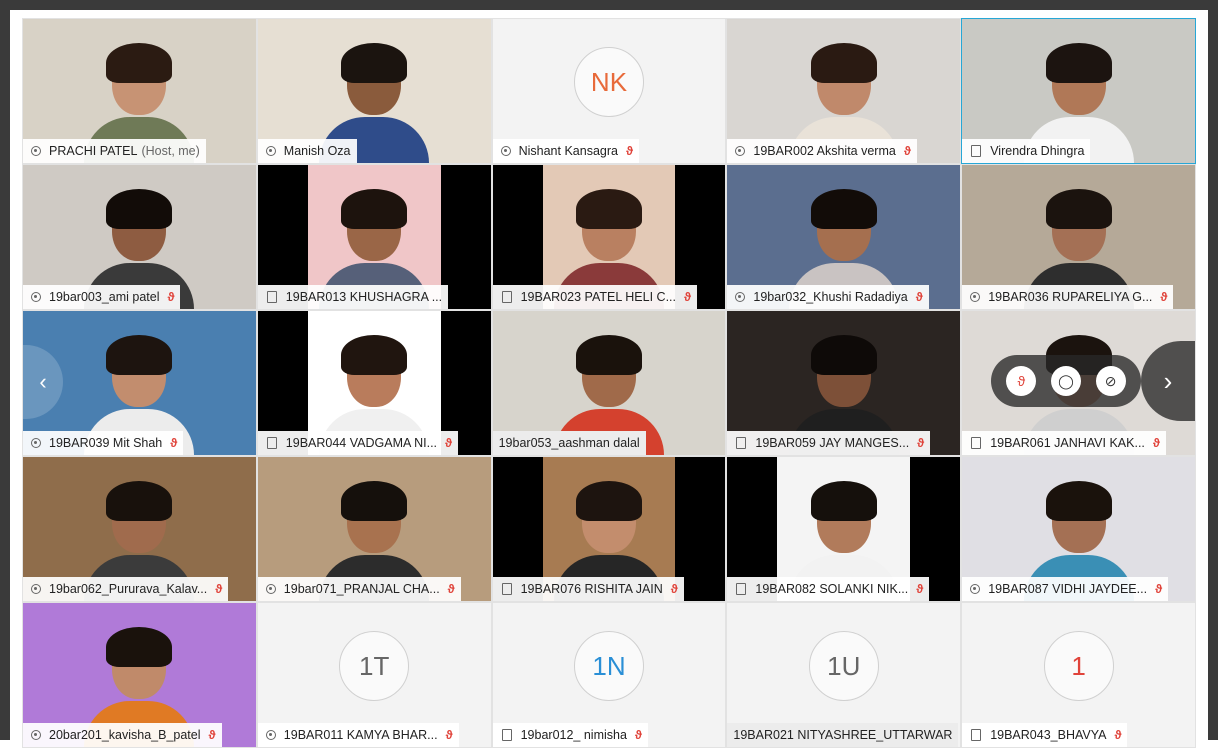 The width and height of the screenshot is (1218, 748). Describe the element at coordinates (828, 297) in the screenshot. I see `participant-name-bar: 19bar032_Khushi Radadiya ϑ` at that location.